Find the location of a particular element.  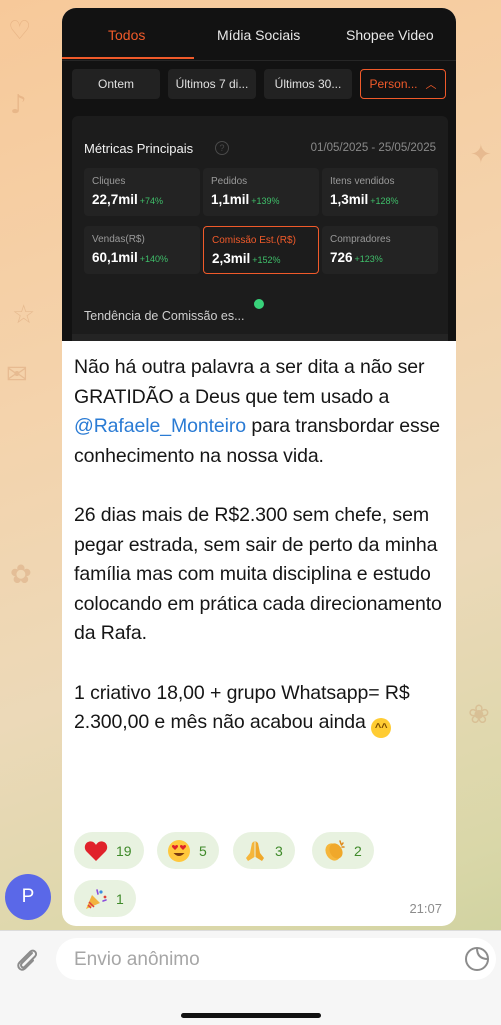

metric-delta: +128% is located at coordinates (384, 201).